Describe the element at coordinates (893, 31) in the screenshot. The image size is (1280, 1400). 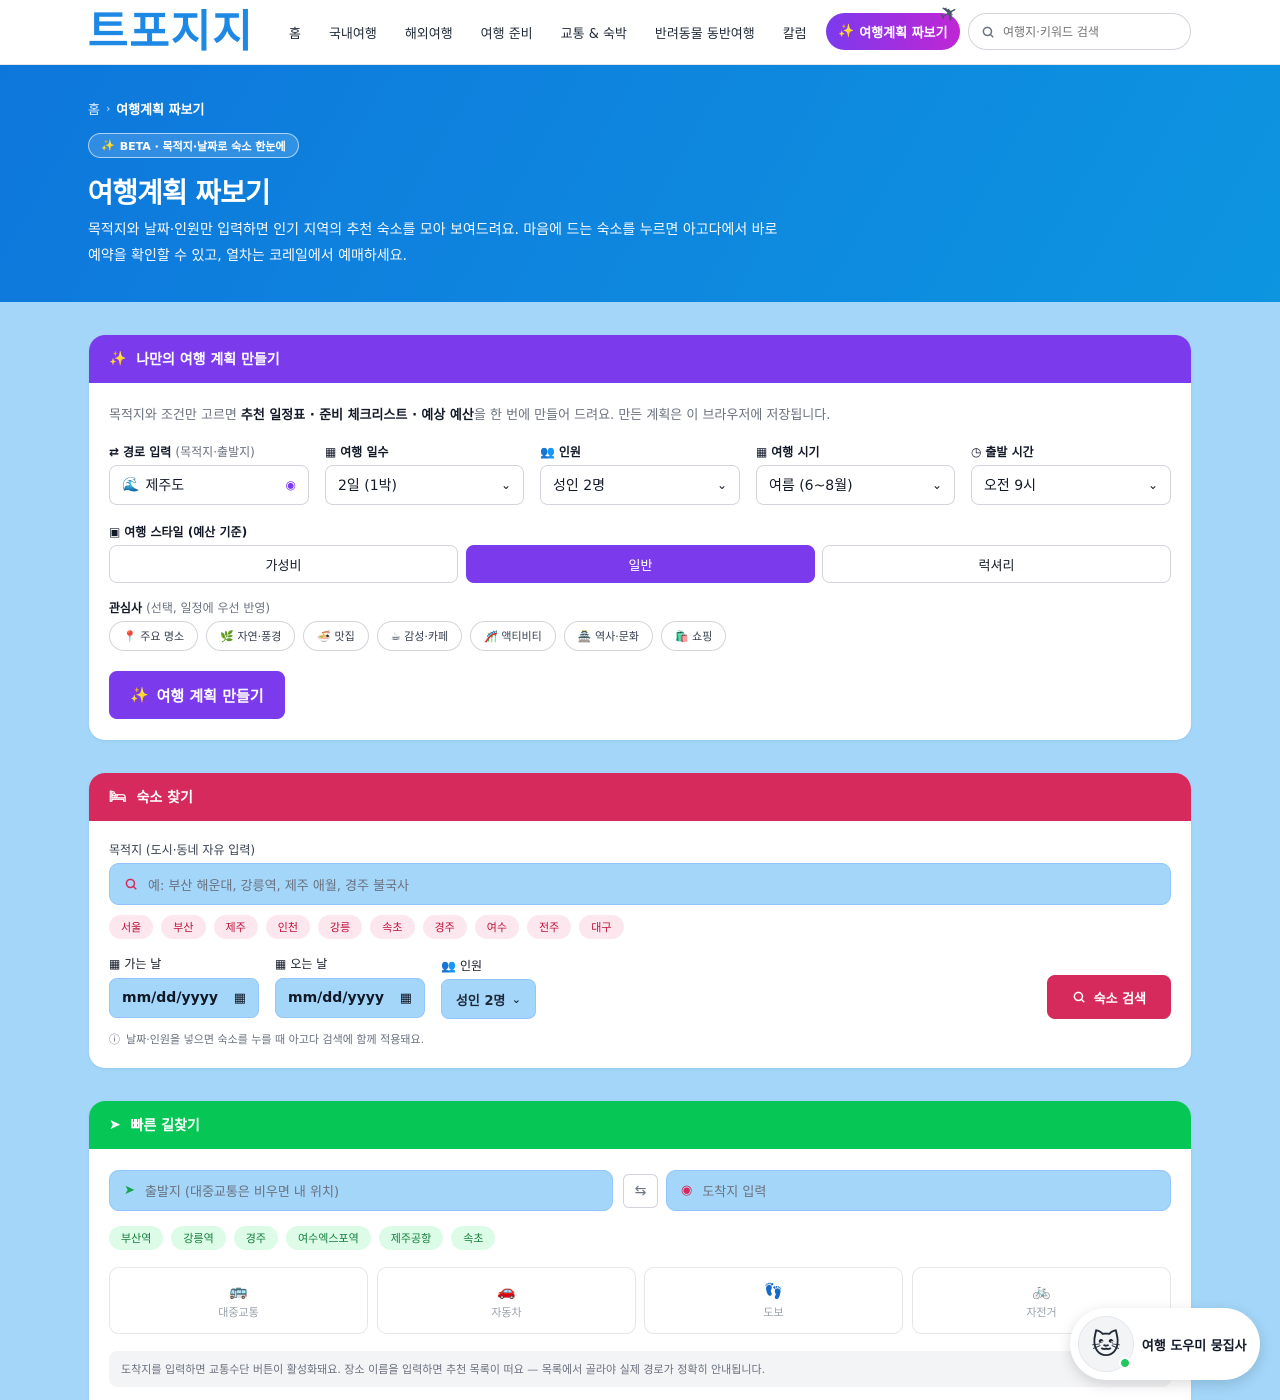
I see `plan-trip-button: ✨ 여행계획 짜보기` at that location.